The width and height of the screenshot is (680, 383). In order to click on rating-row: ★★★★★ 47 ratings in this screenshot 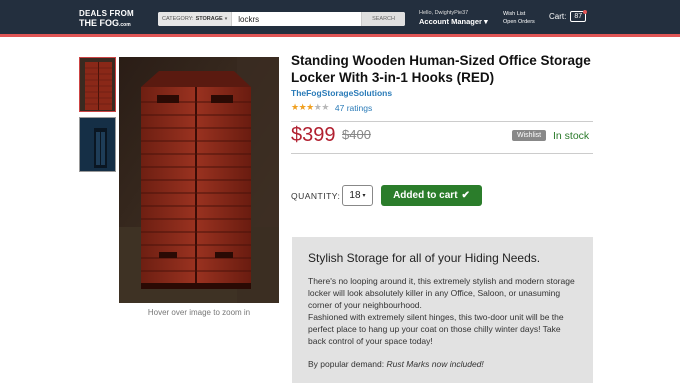, I will do `click(331, 107)`.